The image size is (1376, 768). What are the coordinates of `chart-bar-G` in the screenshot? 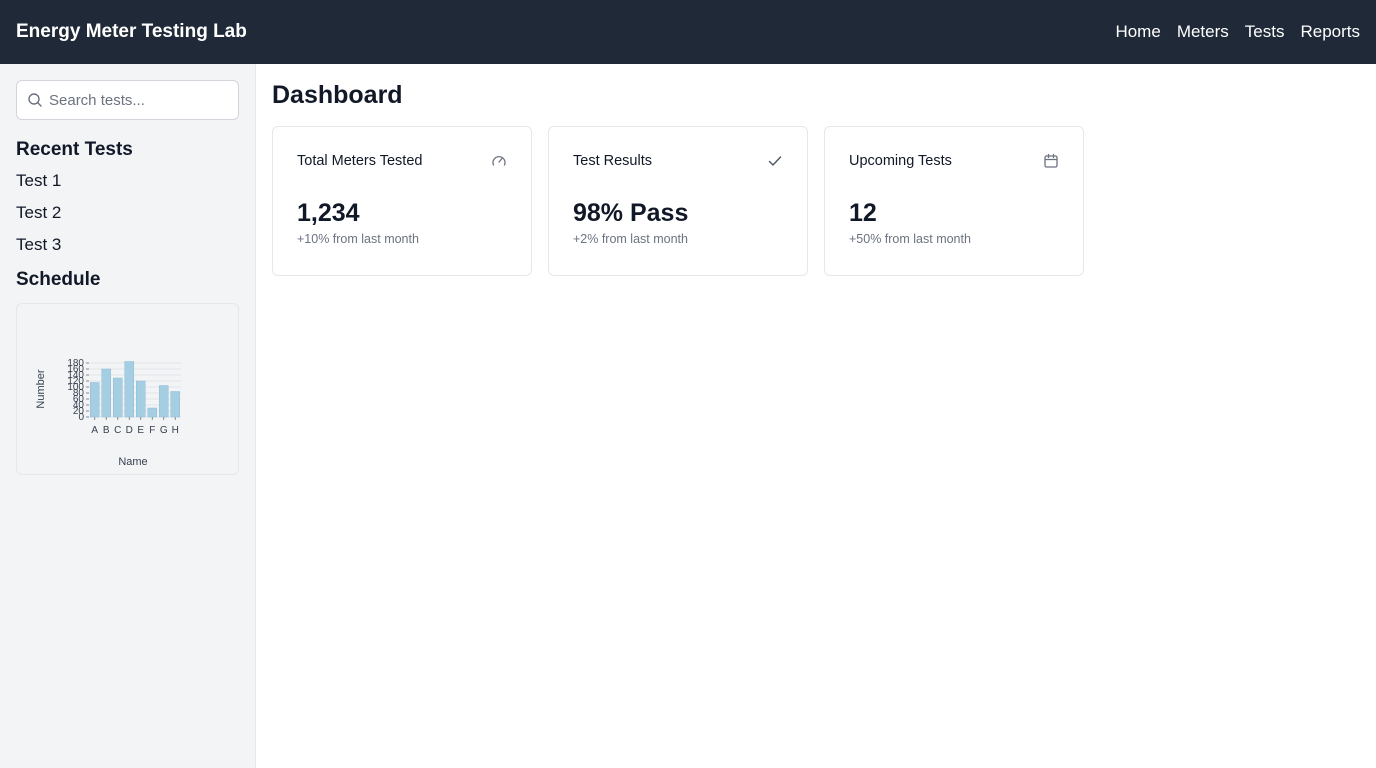 It's located at (164, 401).